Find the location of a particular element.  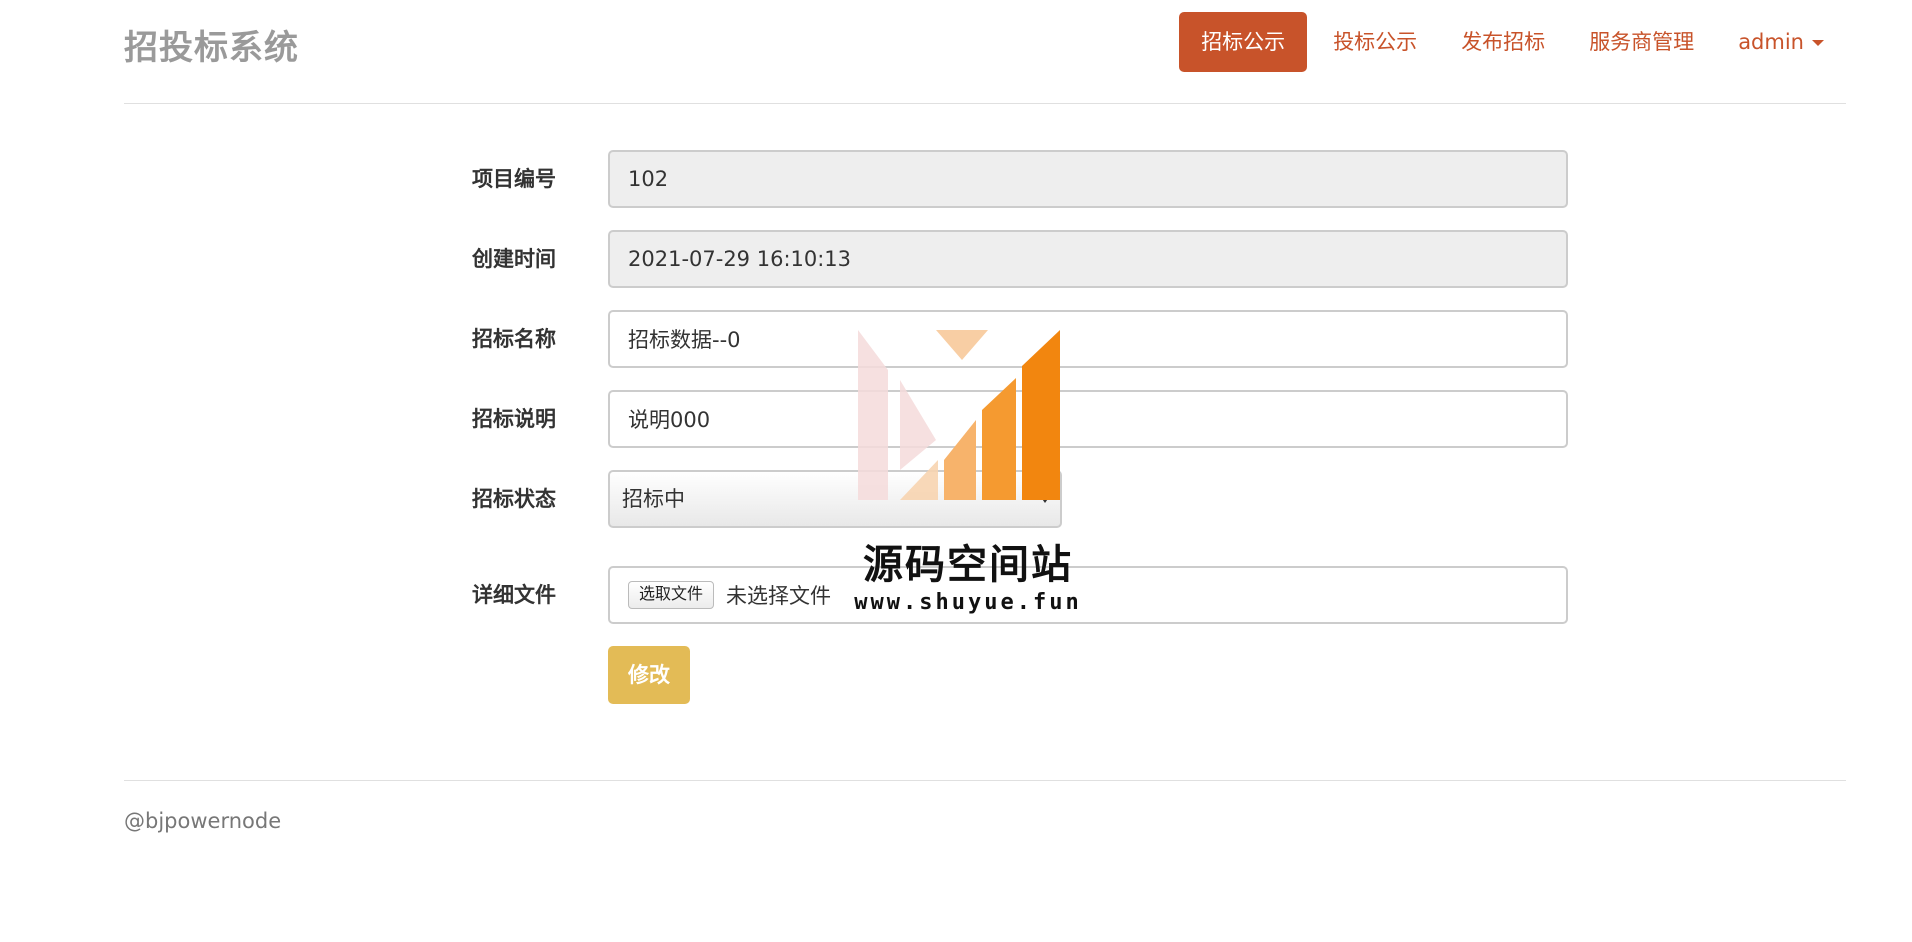

choose-file-button: 选取文件 is located at coordinates (671, 595).